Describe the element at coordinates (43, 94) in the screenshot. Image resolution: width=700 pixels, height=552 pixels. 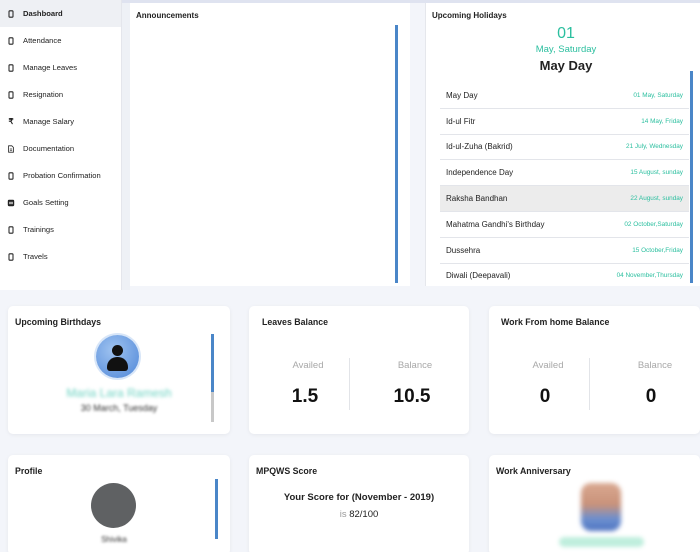
I see `sidebar-item-label: Resignation` at that location.